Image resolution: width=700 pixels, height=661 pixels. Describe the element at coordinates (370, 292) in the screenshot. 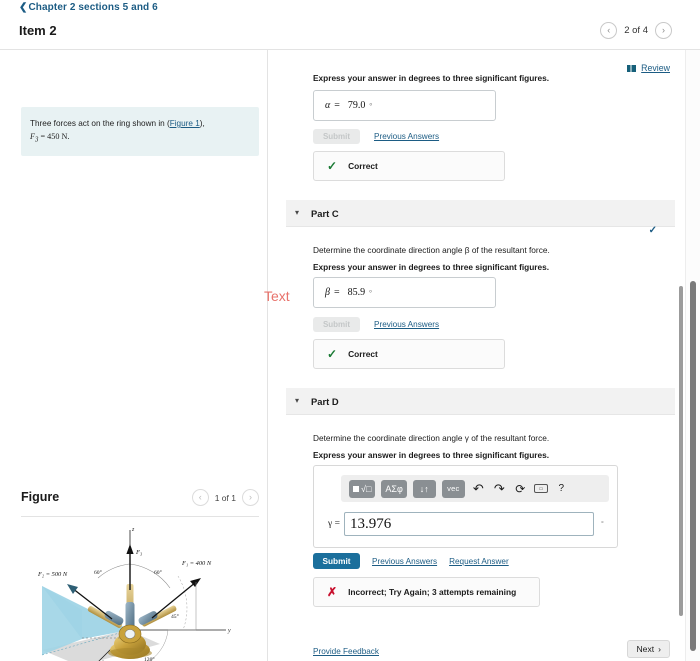

I see `part-c-unit: °` at that location.